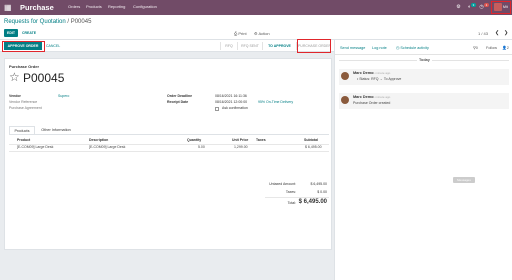  What do you see at coordinates (178, 102) in the screenshot?
I see `receipt-date-label: Receipt Date` at bounding box center [178, 102].